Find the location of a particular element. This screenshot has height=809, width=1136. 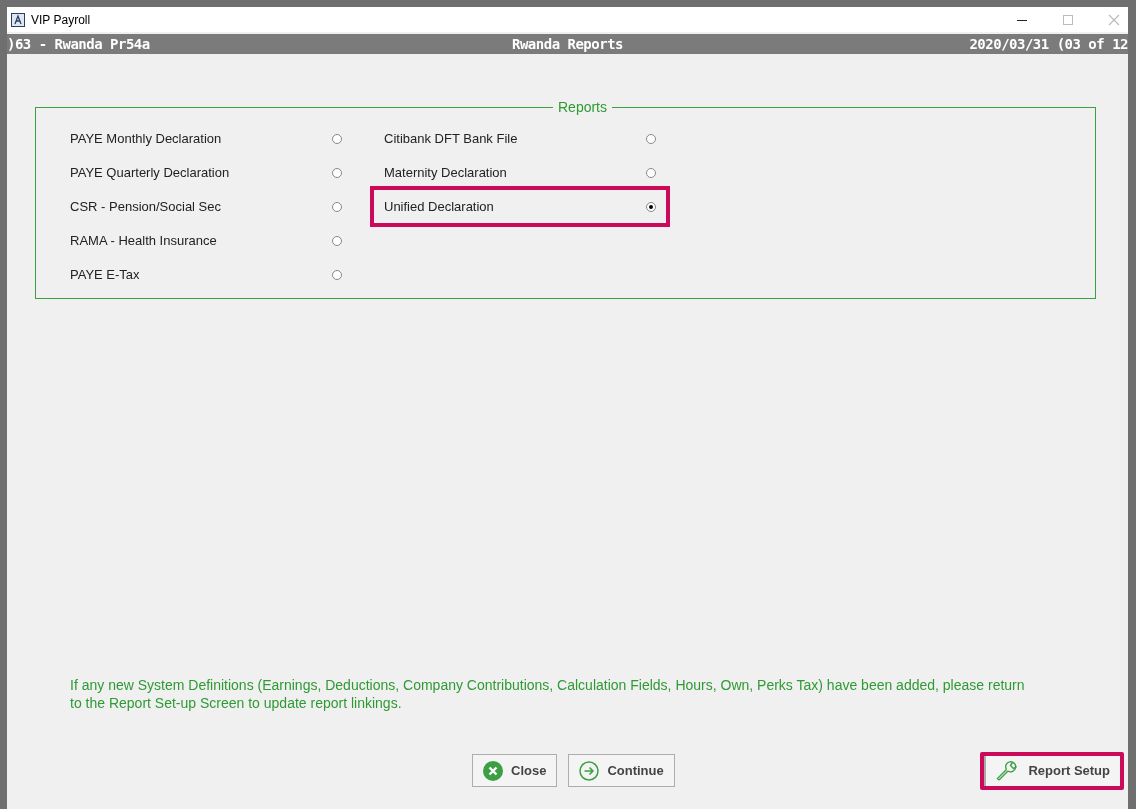

continue-button: Continue is located at coordinates (621, 770).